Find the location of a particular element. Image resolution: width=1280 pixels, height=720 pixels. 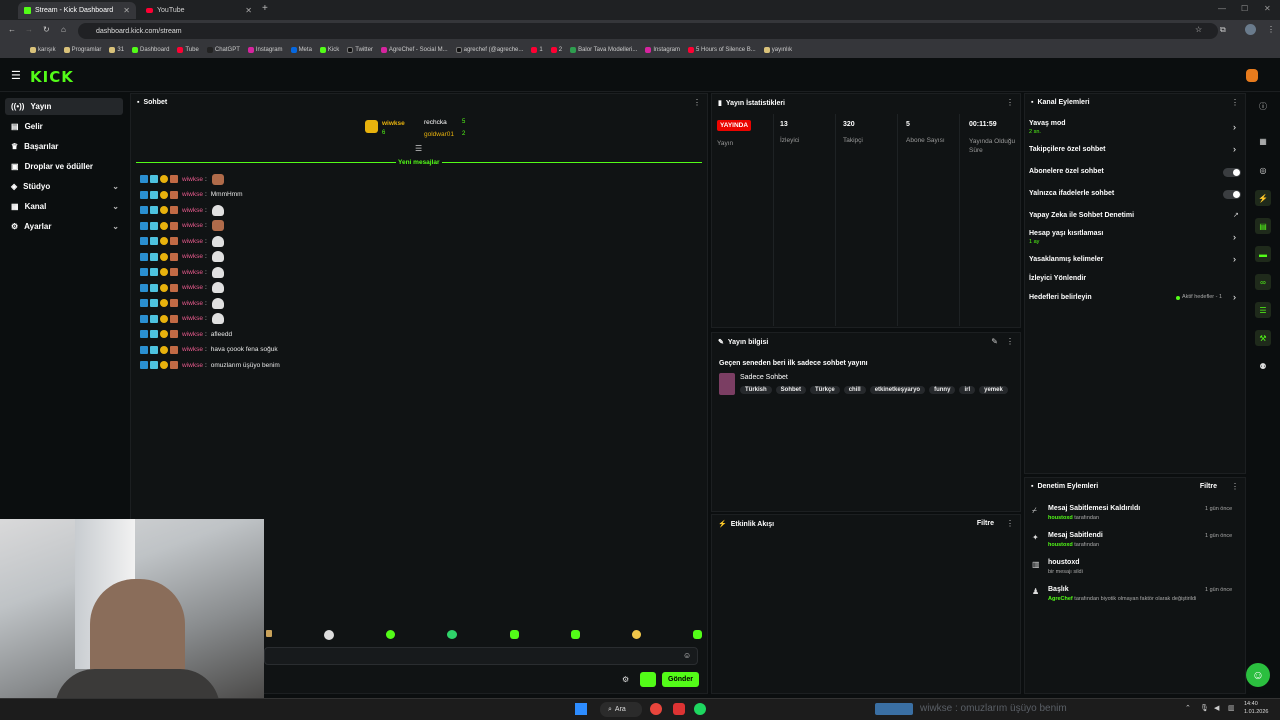

external-link-icon: ↗ is located at coordinates (1236, 215).